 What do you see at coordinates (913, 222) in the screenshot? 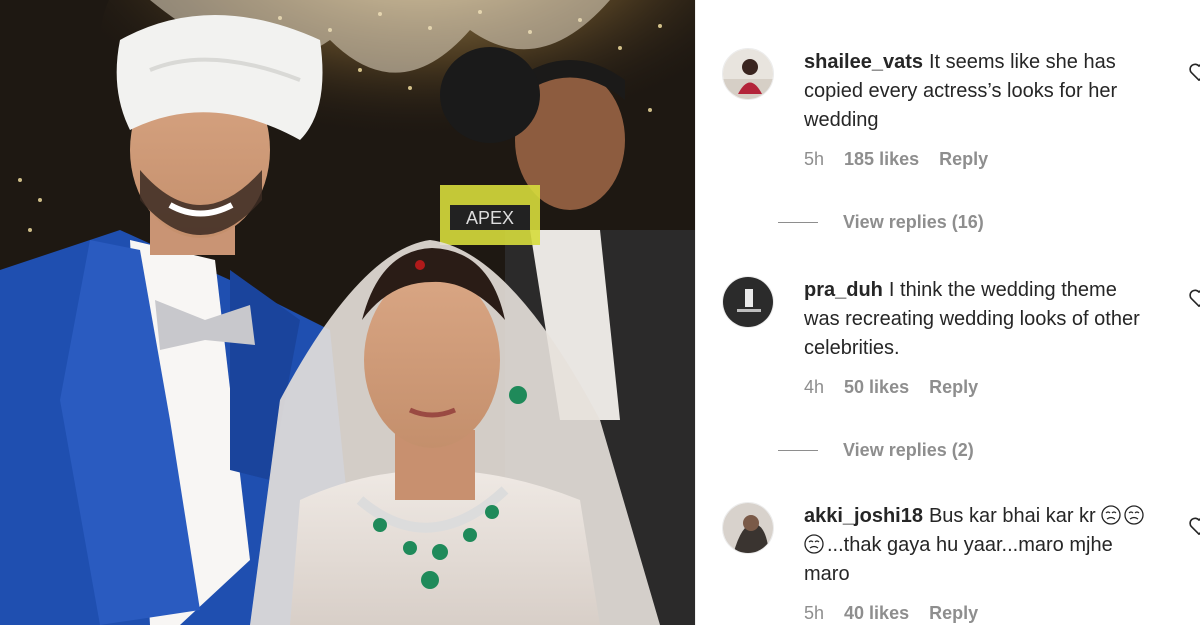
I see `view-replies-label: View replies (16)` at bounding box center [913, 222].